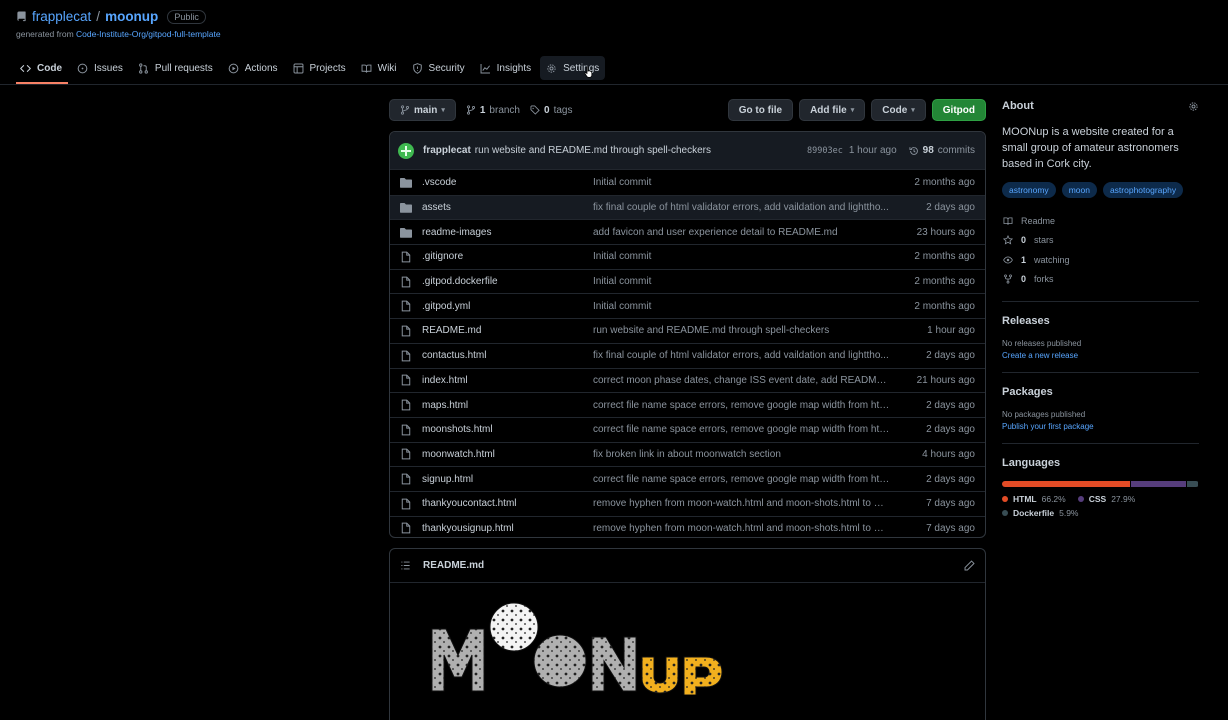 Image resolution: width=1228 pixels, height=720 pixels. What do you see at coordinates (832, 110) in the screenshot?
I see `add-file-button: Add file ▾` at bounding box center [832, 110].